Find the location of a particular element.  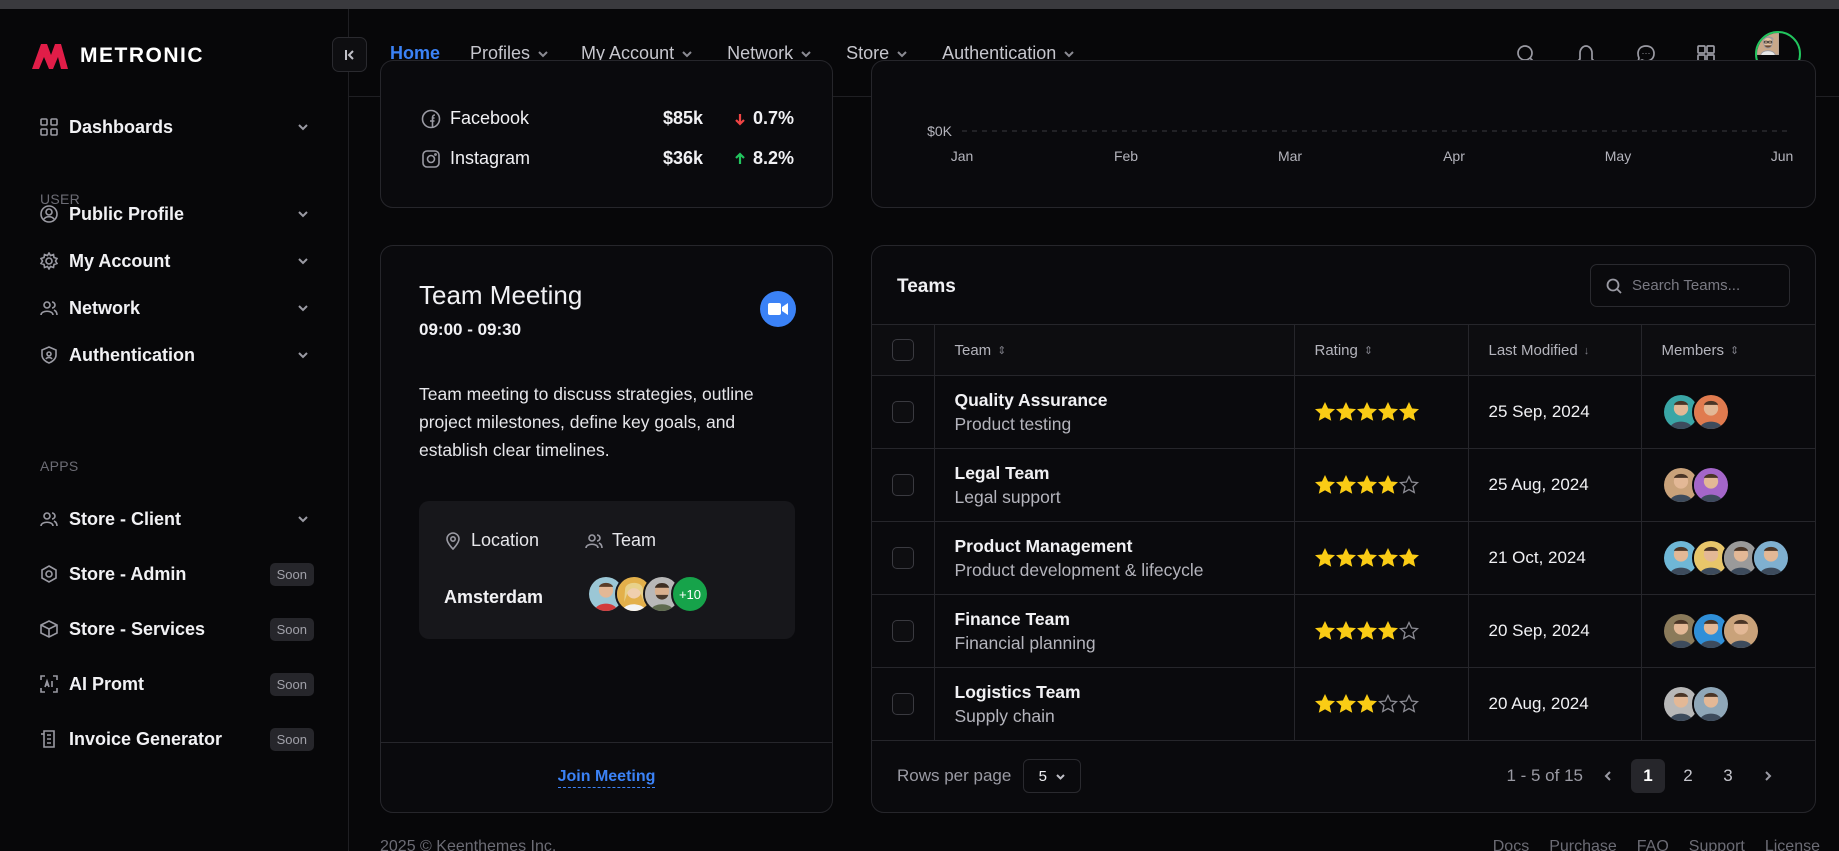

page-buttons: 1 2 3 is located at coordinates (1688, 776).